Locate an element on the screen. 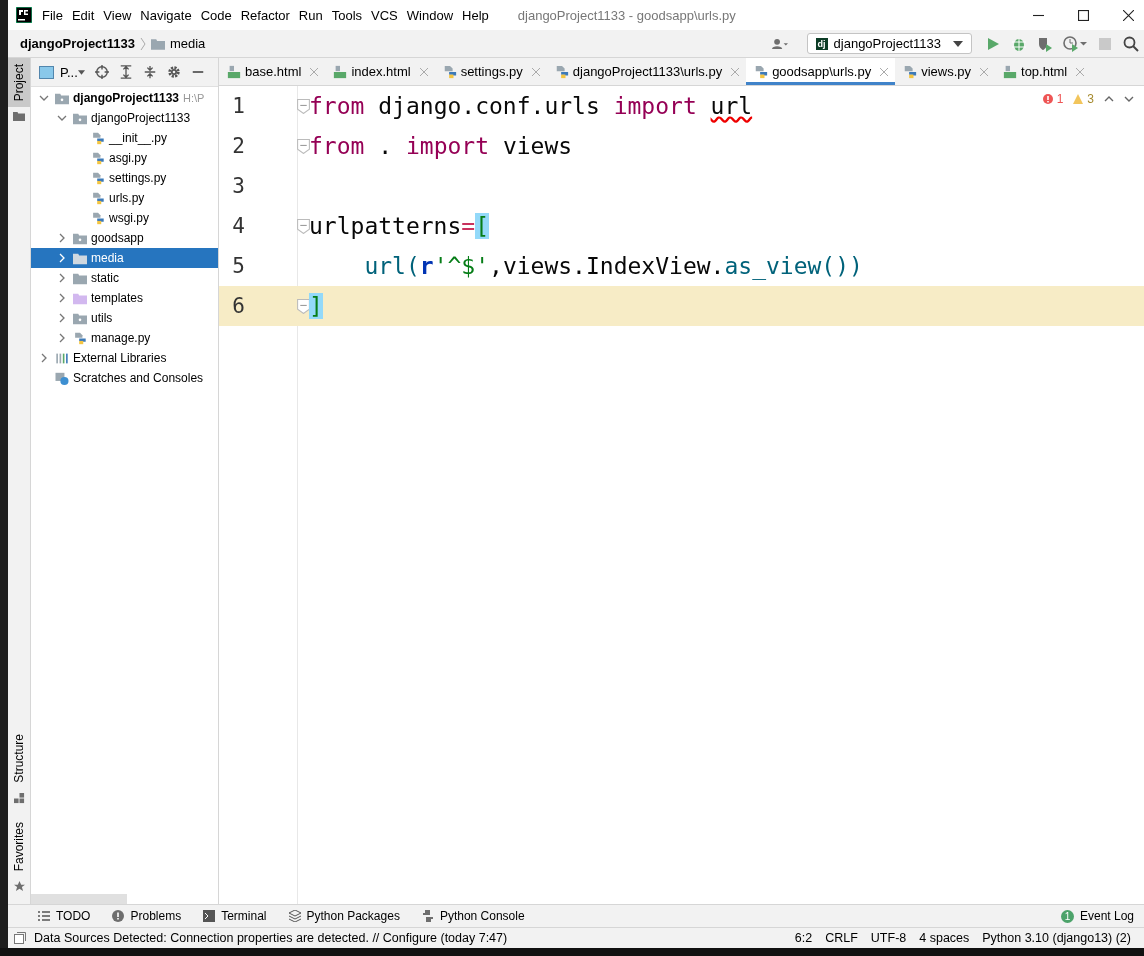 This screenshot has width=1144, height=956. menu-item: VCS is located at coordinates (384, 15).